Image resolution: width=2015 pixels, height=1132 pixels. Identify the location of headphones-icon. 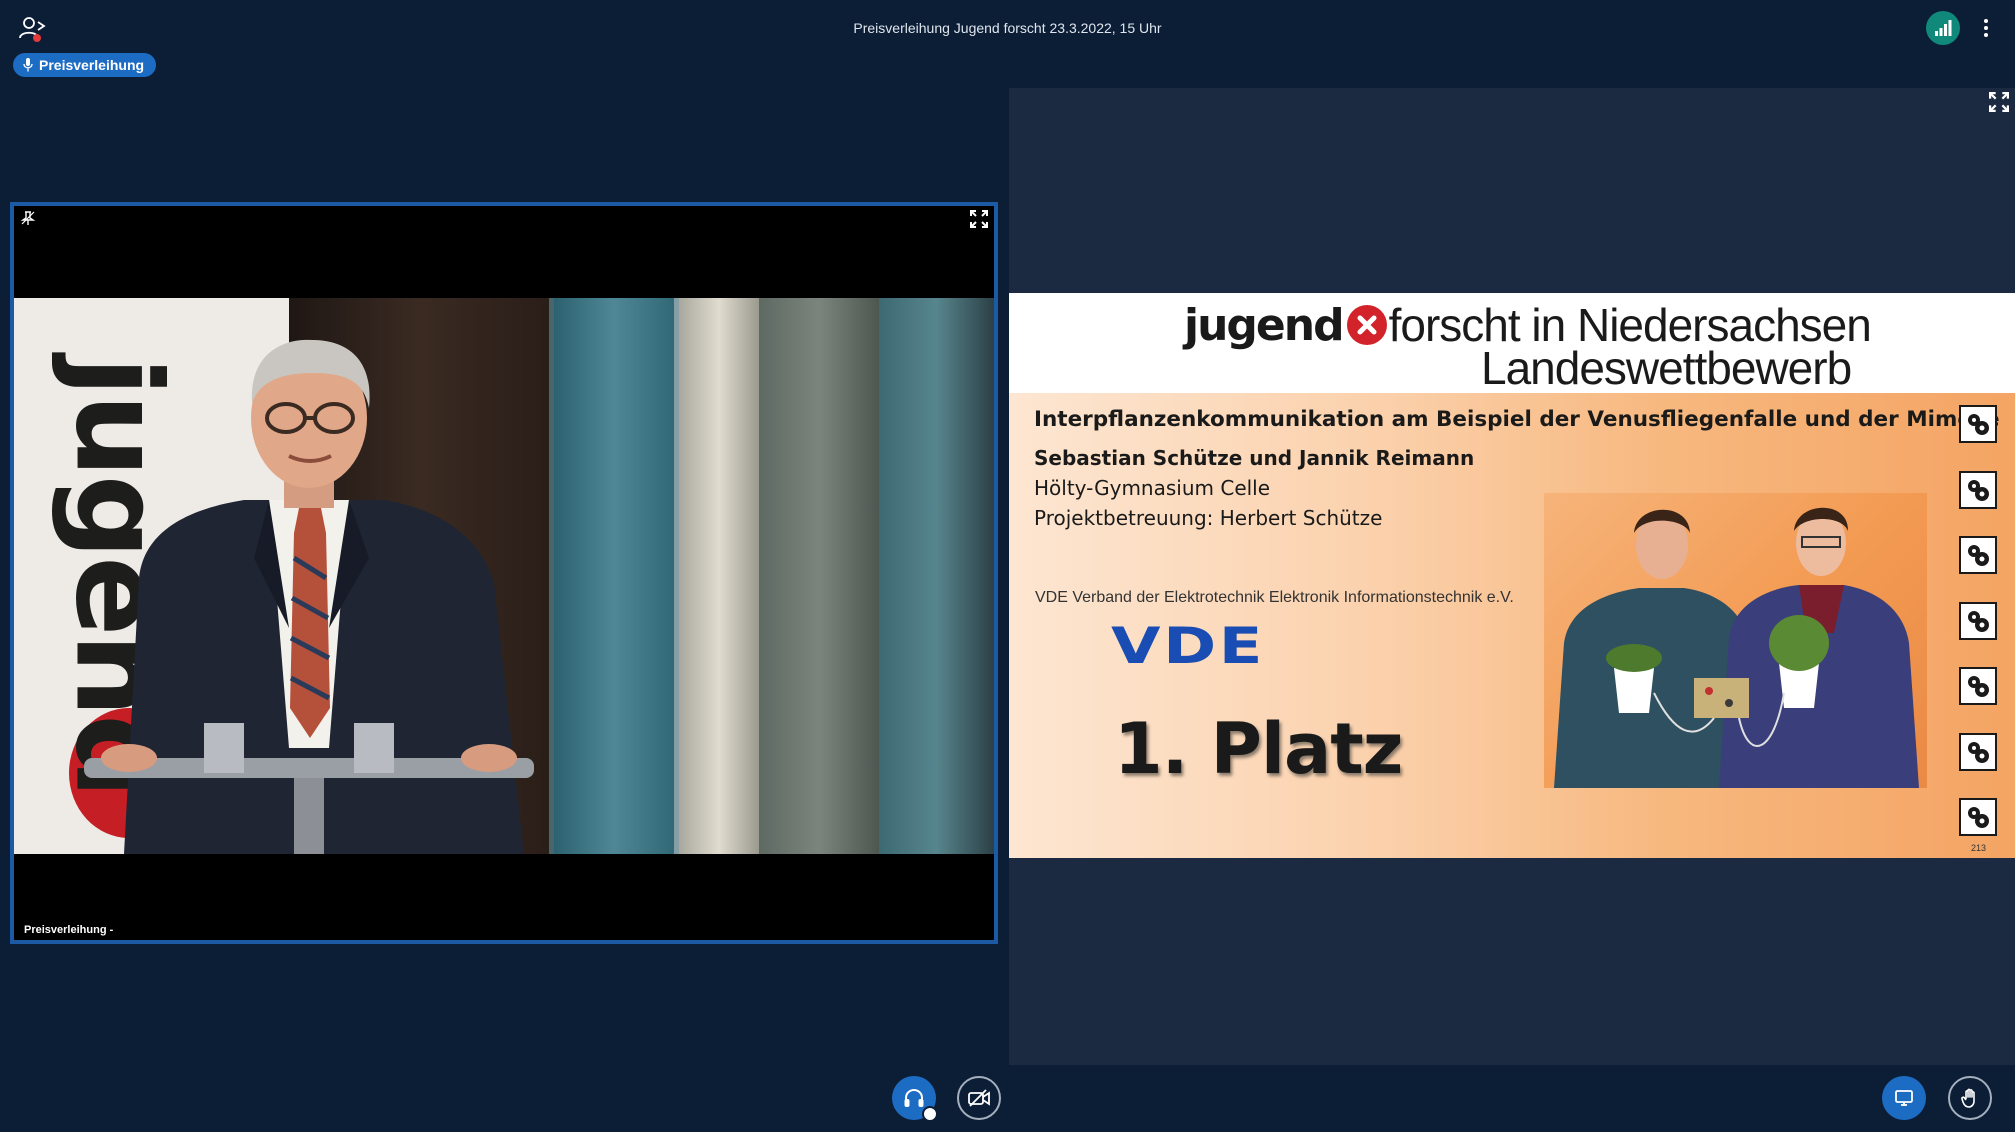
(914, 1097).